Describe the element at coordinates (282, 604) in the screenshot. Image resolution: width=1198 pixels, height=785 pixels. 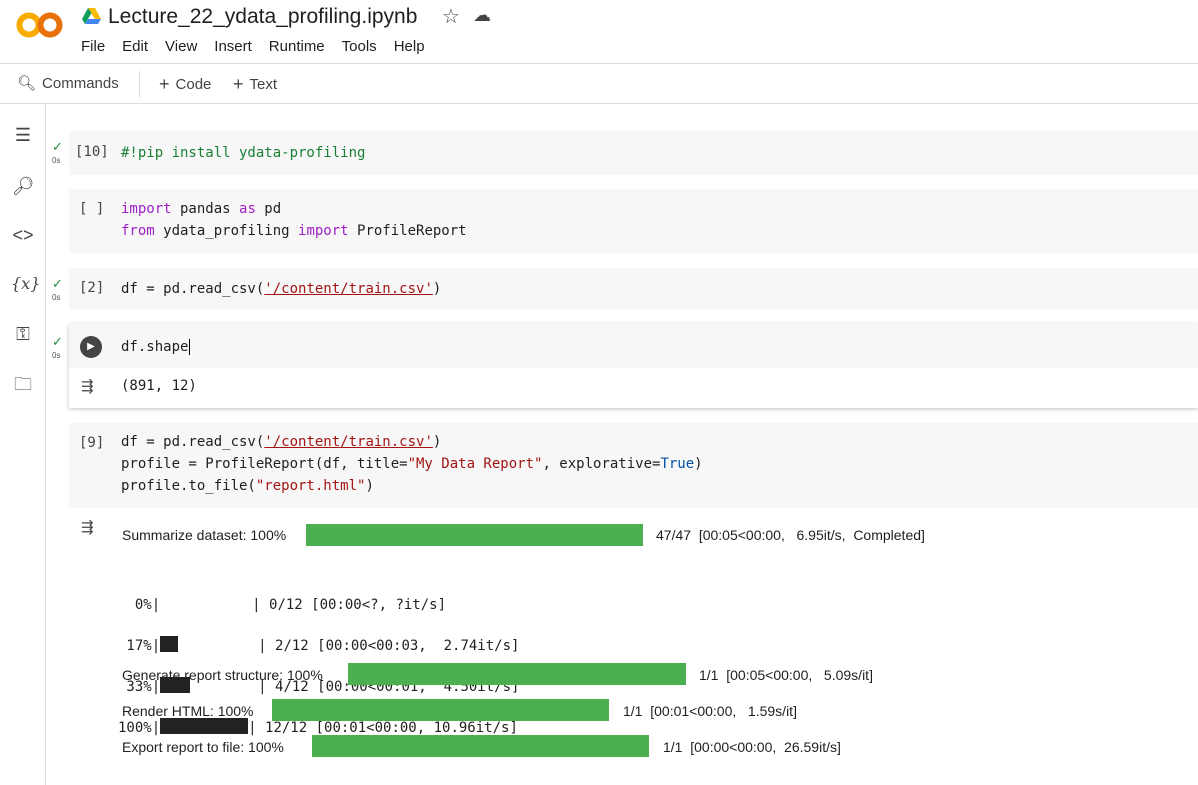
I see `tqdm-row: 0%| | 0/12 [00:00<?, ?it/s]` at that location.